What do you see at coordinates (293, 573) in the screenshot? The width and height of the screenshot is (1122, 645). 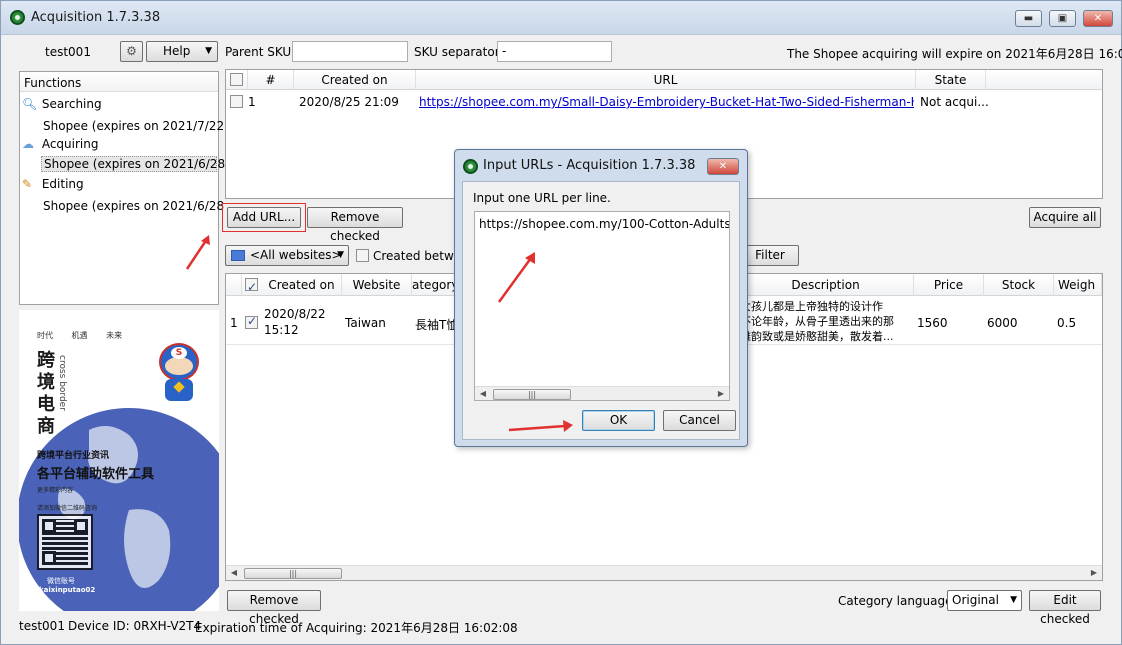 I see `scroll-thumb: |||` at bounding box center [293, 573].